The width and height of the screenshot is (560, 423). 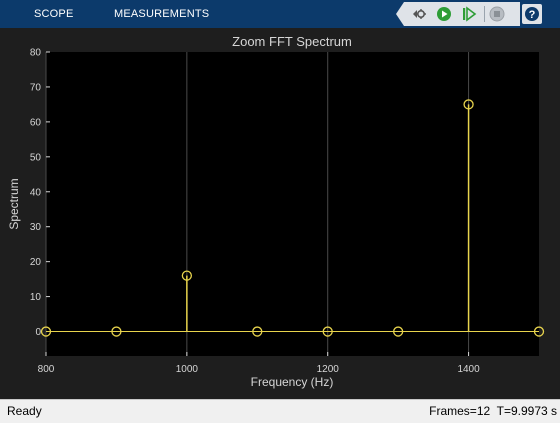 What do you see at coordinates (493, 411) in the screenshot?
I see `status-frames-time: Frames=12 T=9.9973 s` at bounding box center [493, 411].